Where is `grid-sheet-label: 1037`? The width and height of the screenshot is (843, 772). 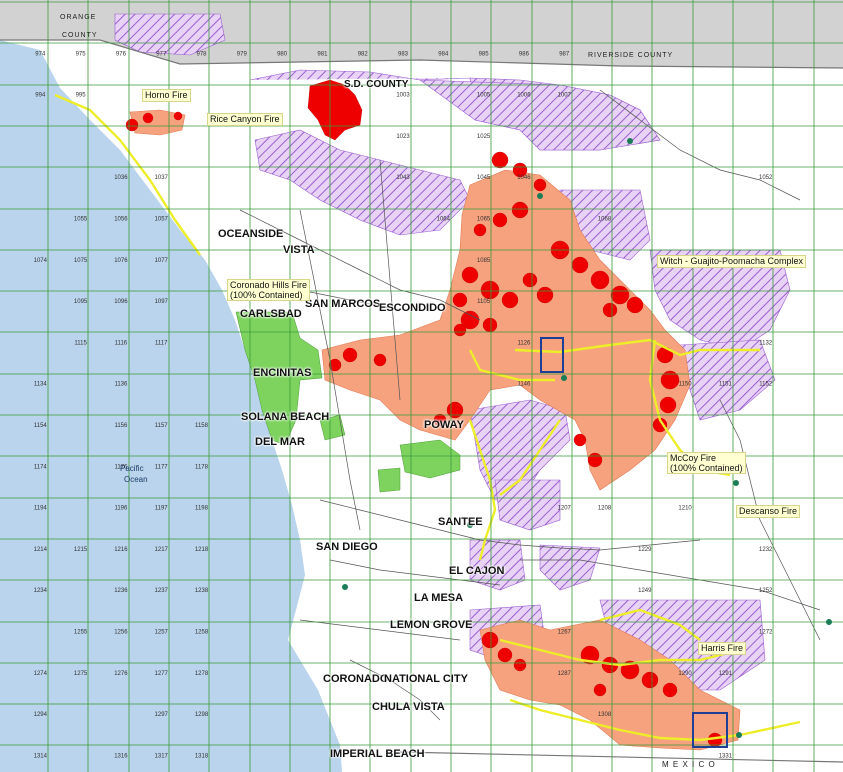 grid-sheet-label: 1037 is located at coordinates (162, 178).